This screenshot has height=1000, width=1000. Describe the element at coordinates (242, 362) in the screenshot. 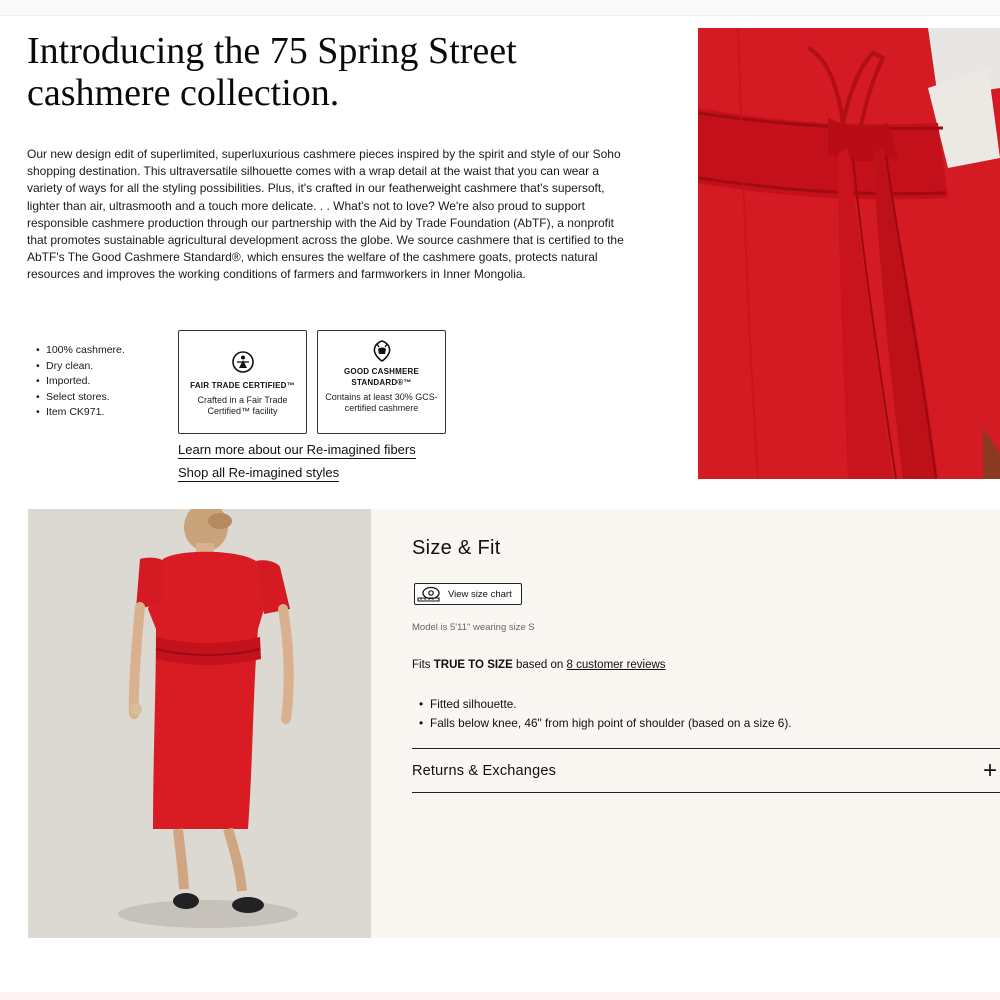

I see `fair-trade-icon` at that location.